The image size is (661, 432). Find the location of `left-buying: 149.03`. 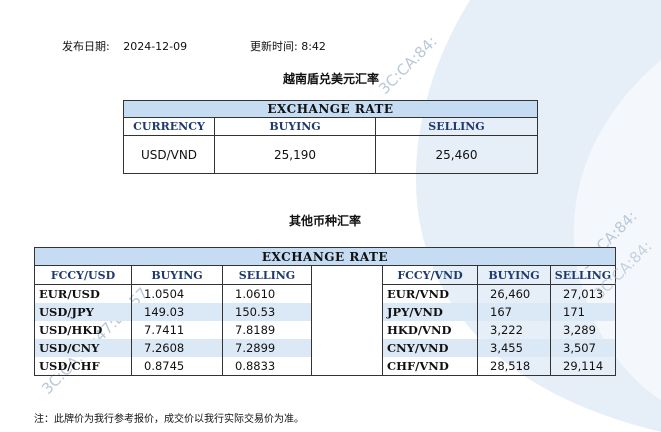

left-buying: 149.03 is located at coordinates (177, 312).